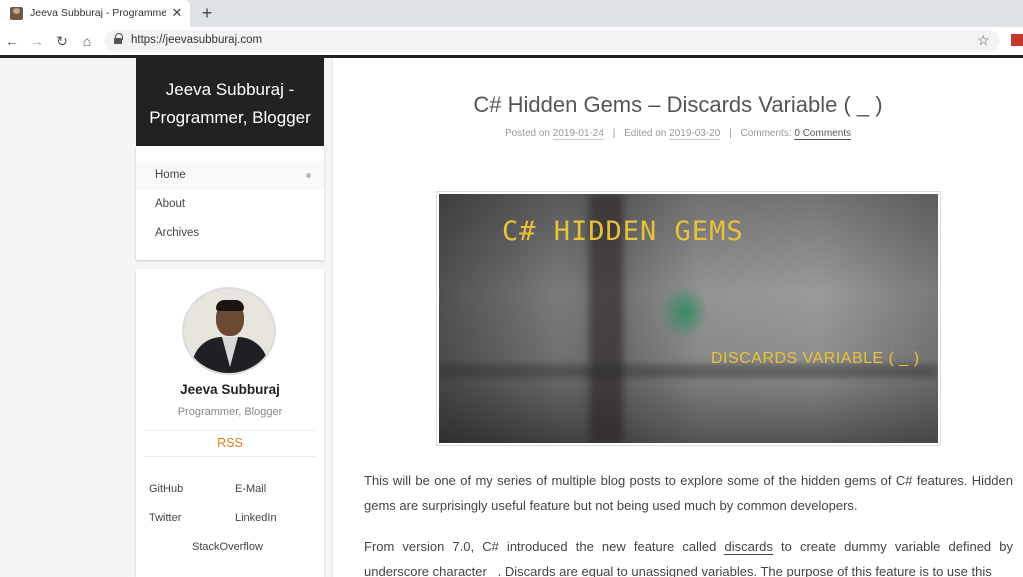  I want to click on browser-tab: Jeeva Subburaj - Programmer, Bl ✕, so click(95, 13).